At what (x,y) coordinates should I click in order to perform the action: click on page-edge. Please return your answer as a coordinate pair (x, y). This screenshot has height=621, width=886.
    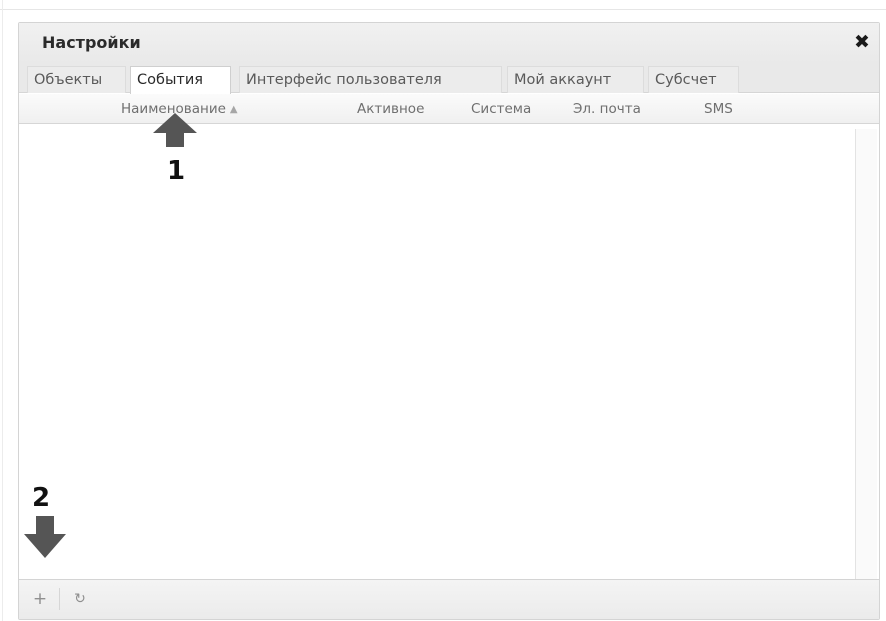
    Looking at the image, I should click on (2, 310).